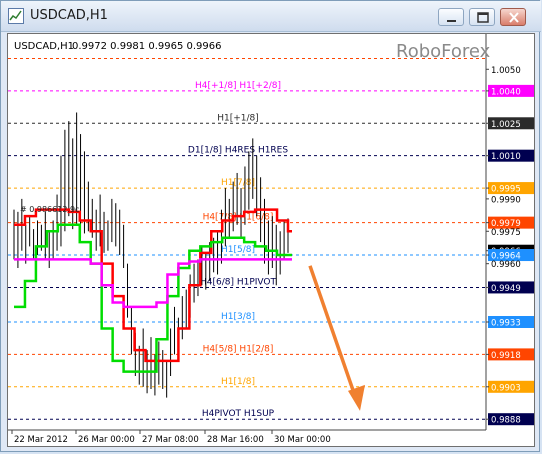 Image resolution: width=542 pixels, height=454 pixels. I want to click on close-button, so click(513, 17).